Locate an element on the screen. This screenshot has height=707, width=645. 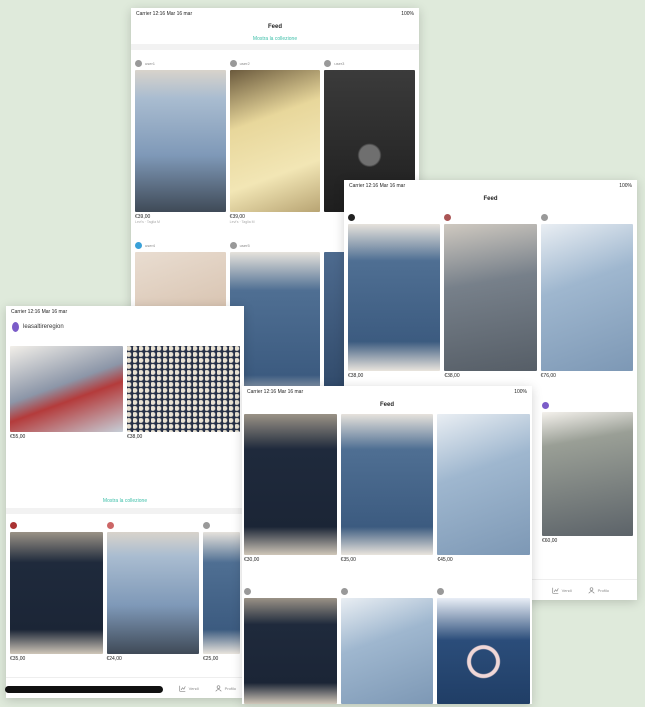
feed-item: user1 €39,00 Levi's · Taglia M is located at coordinates (180, 146).